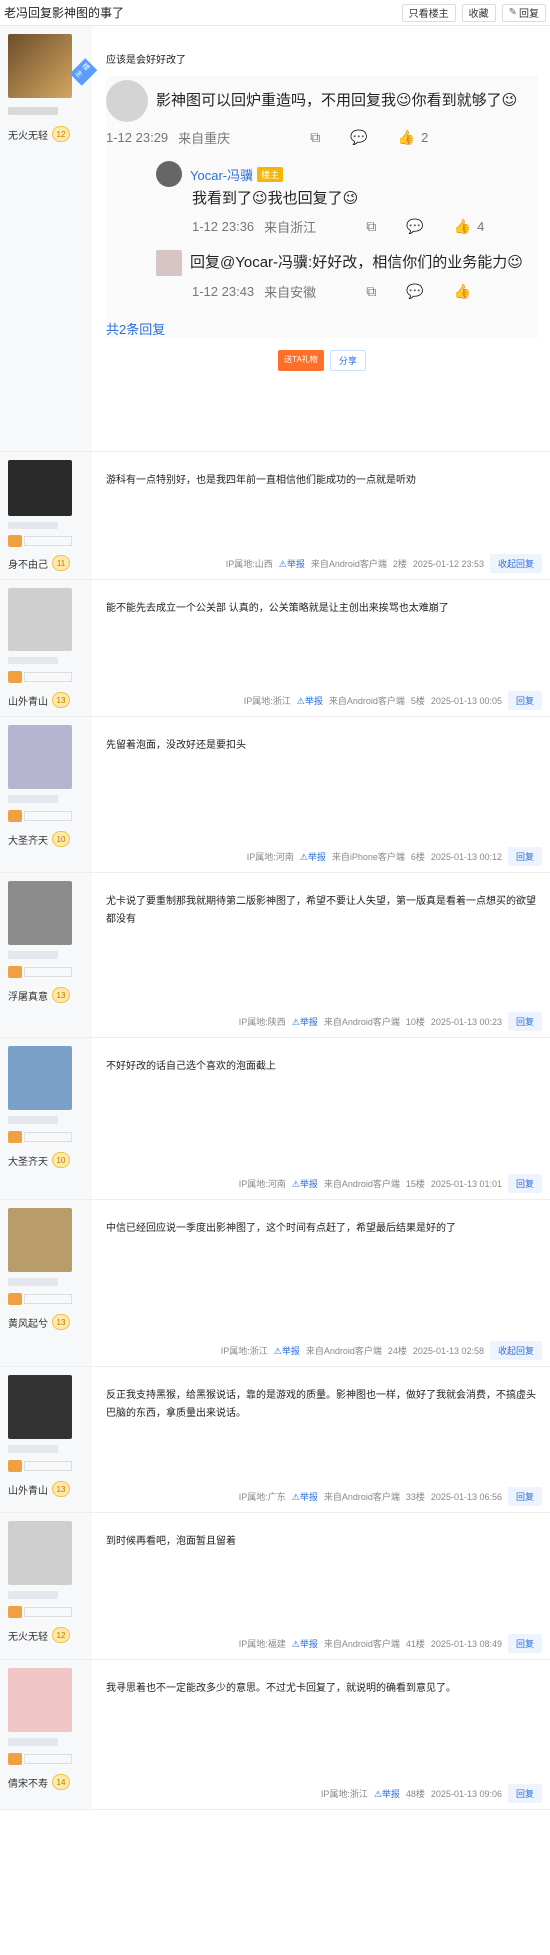 Image resolution: width=550 pixels, height=1955 pixels. What do you see at coordinates (275, 13) in the screenshot?
I see `page-header: 老冯回复影神图的事了 只看楼主 收藏 ✎ 回复` at bounding box center [275, 13].